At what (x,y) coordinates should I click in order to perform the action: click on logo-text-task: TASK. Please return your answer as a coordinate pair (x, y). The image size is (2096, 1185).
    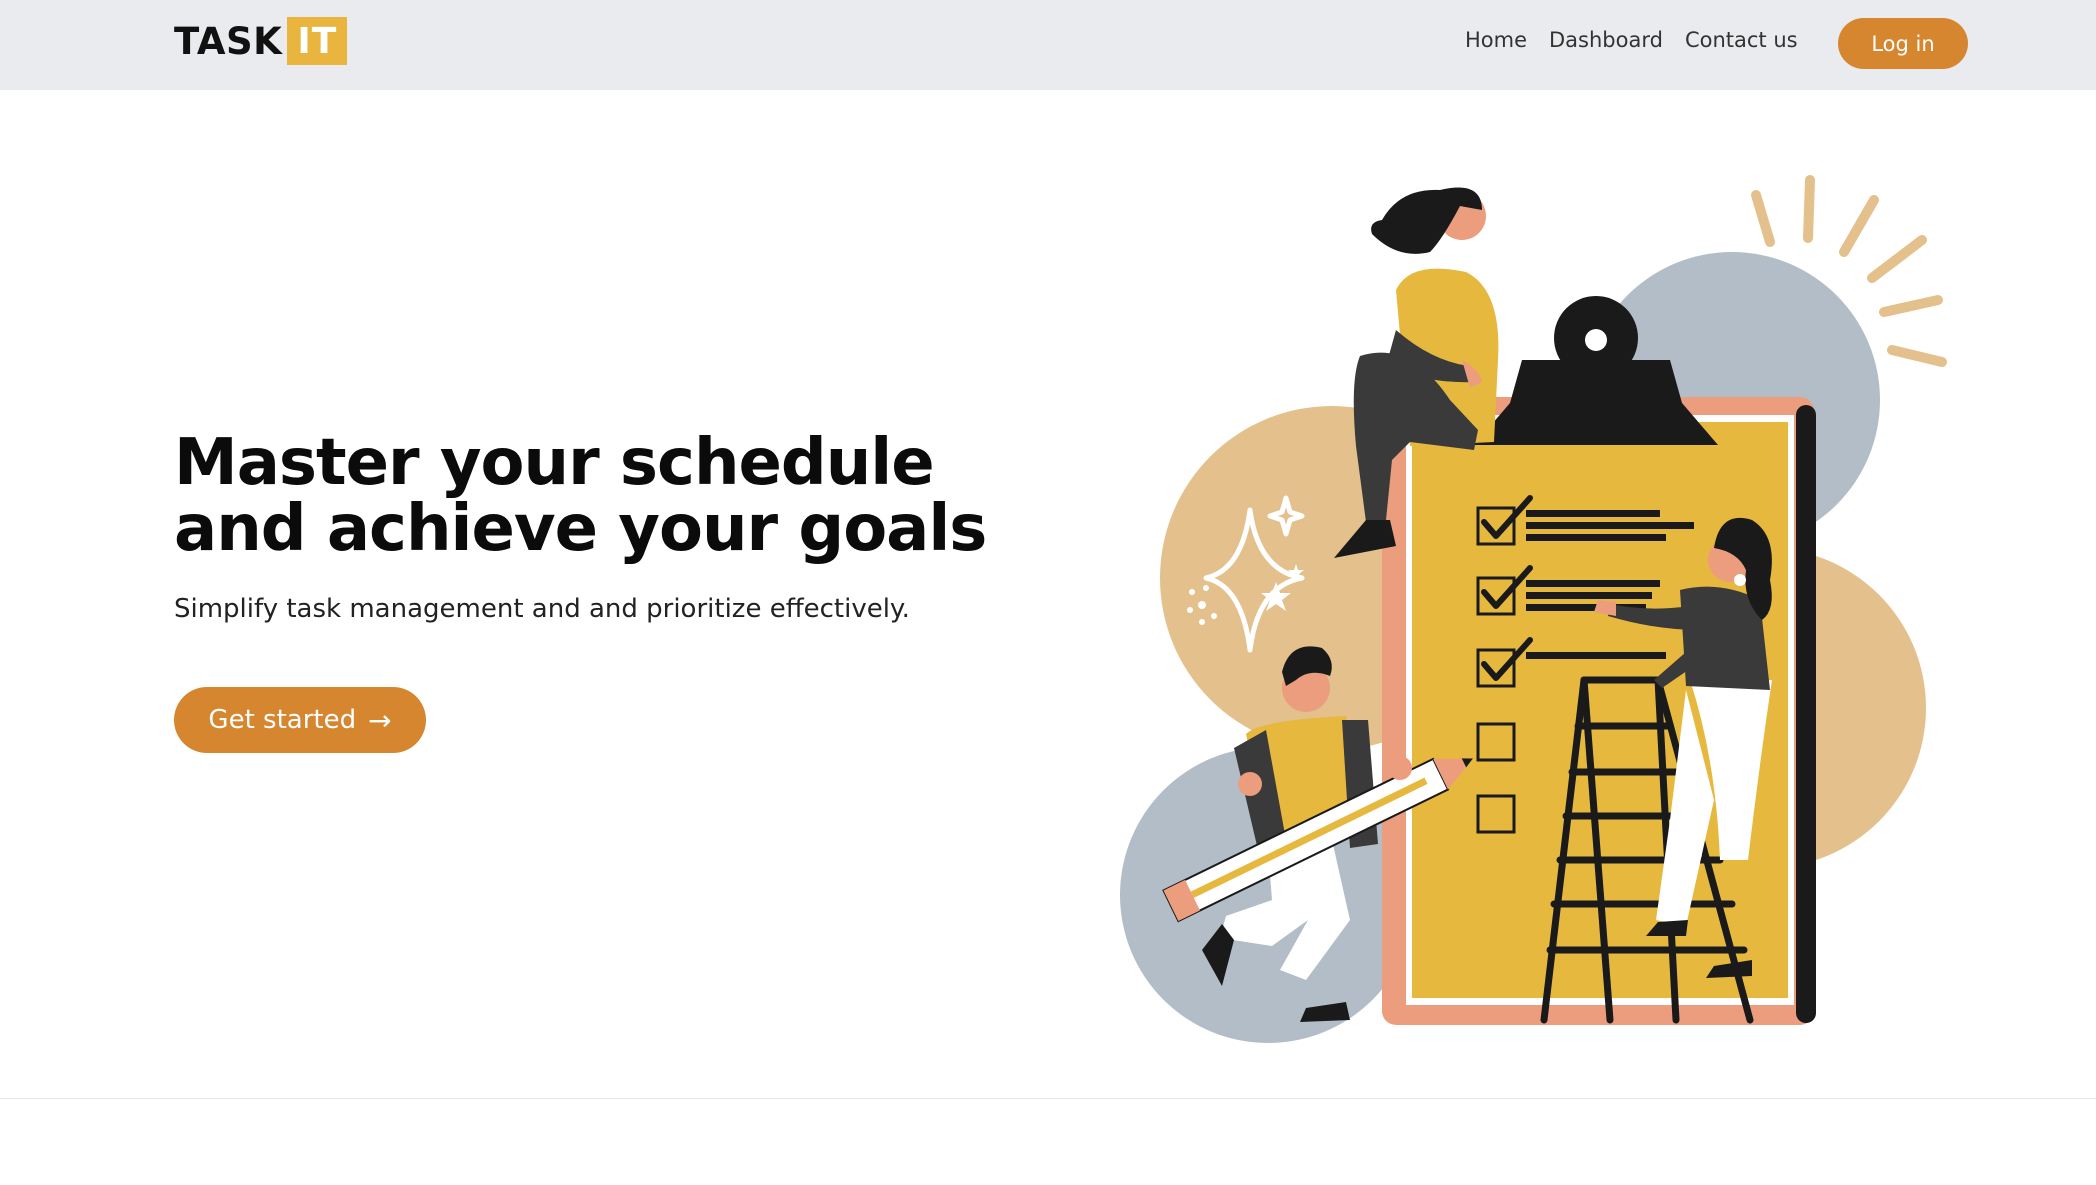
    Looking at the image, I should click on (228, 41).